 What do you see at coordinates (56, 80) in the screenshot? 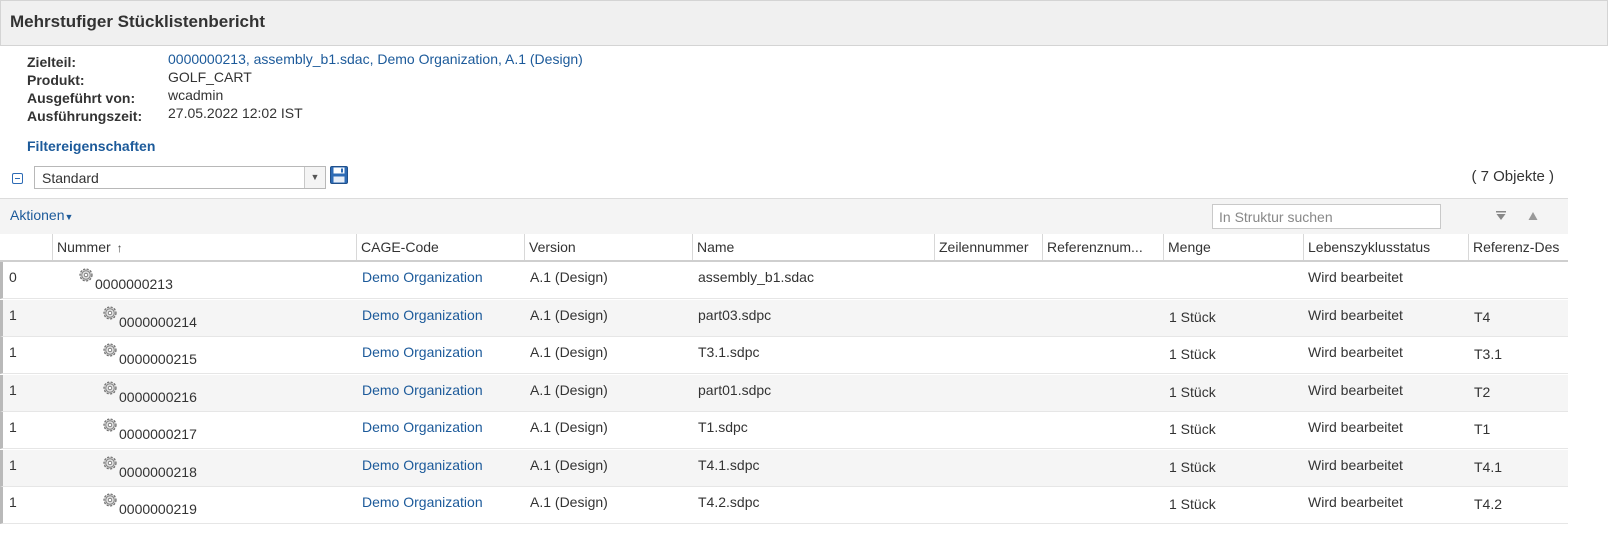
I see `info-label: Produkt:` at bounding box center [56, 80].